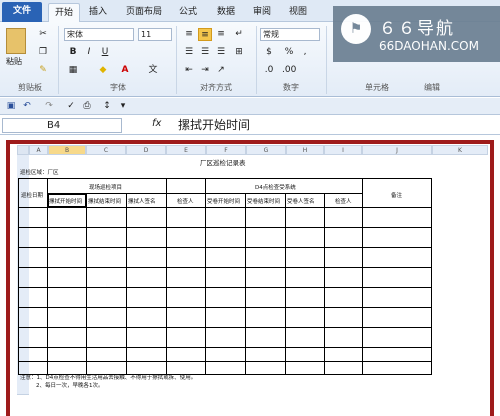 The height and width of the screenshot is (416, 500). I want to click on cut-icon: ✂, so click(43, 34).